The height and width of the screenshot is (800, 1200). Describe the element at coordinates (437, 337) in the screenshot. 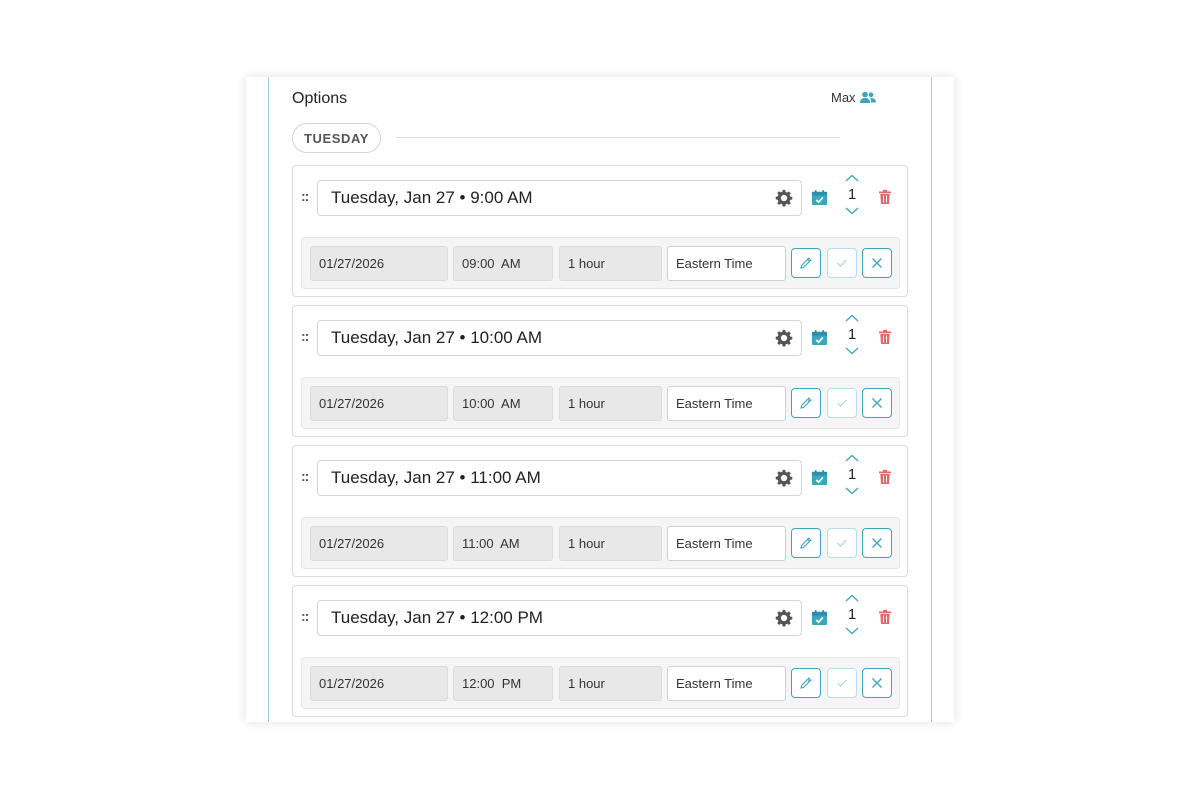

I see `slot-title: Tuesday, Jan 27 • 10:00 AM` at that location.